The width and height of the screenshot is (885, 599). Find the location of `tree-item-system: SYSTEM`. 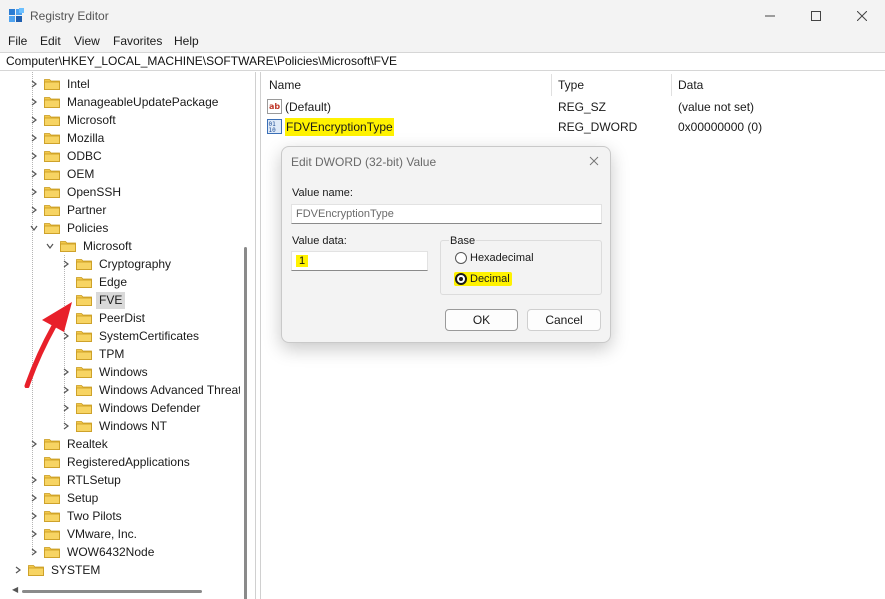

tree-item-system: SYSTEM is located at coordinates (57, 570).